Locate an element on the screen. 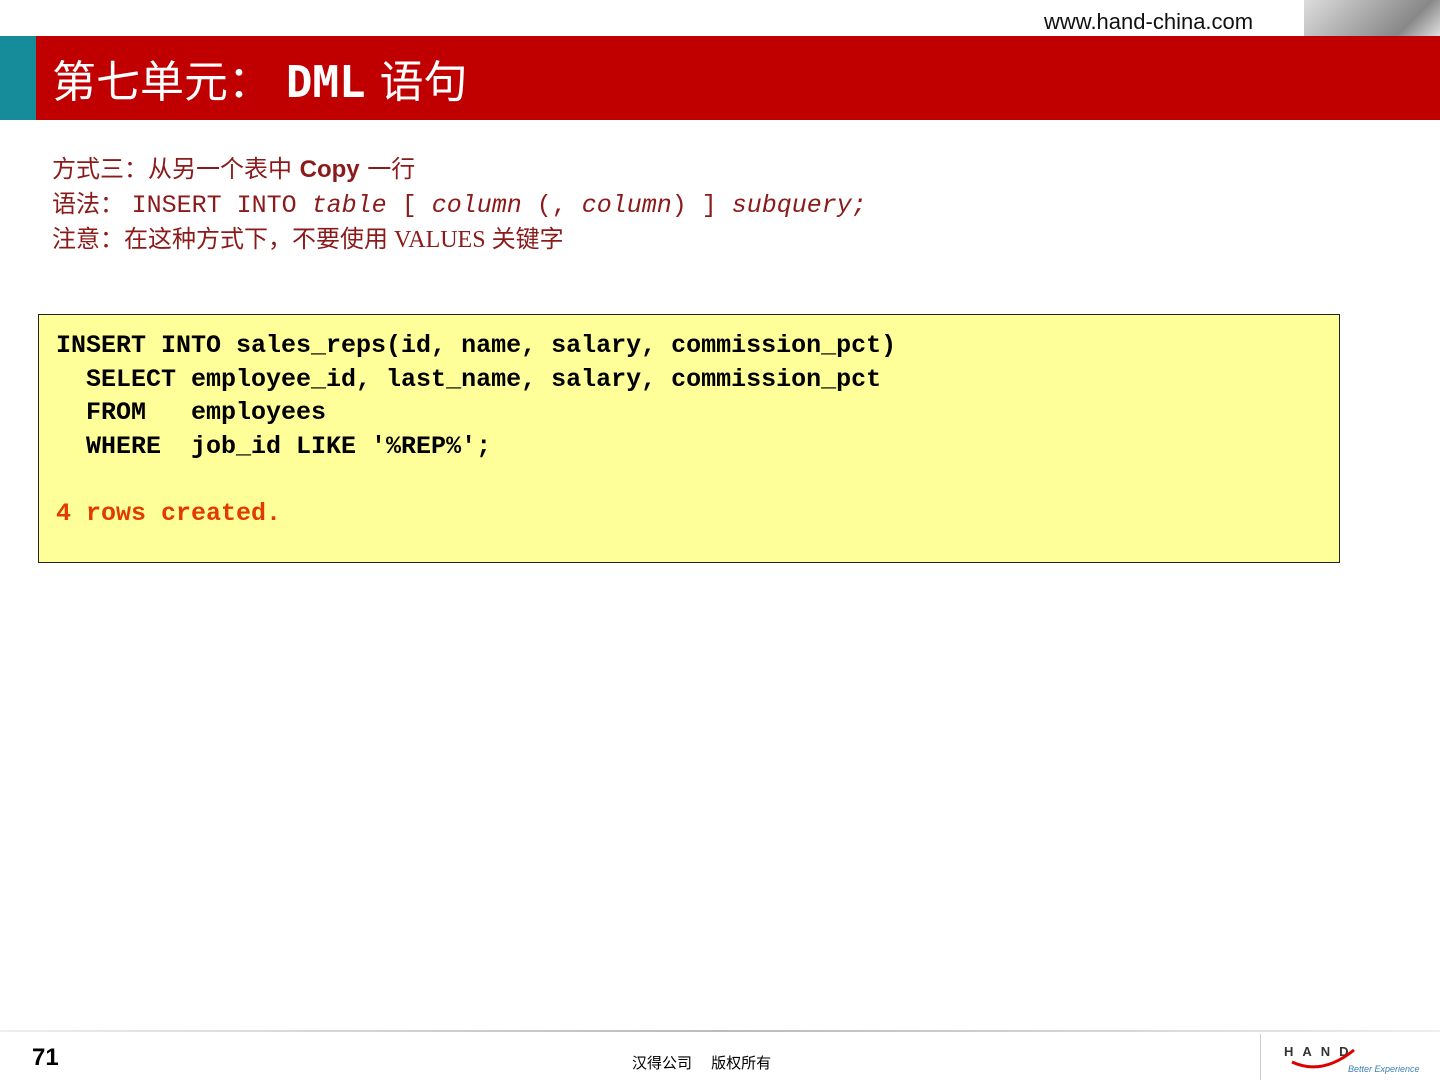 The image size is (1440, 1080). syntax-part: (, is located at coordinates (551, 205).